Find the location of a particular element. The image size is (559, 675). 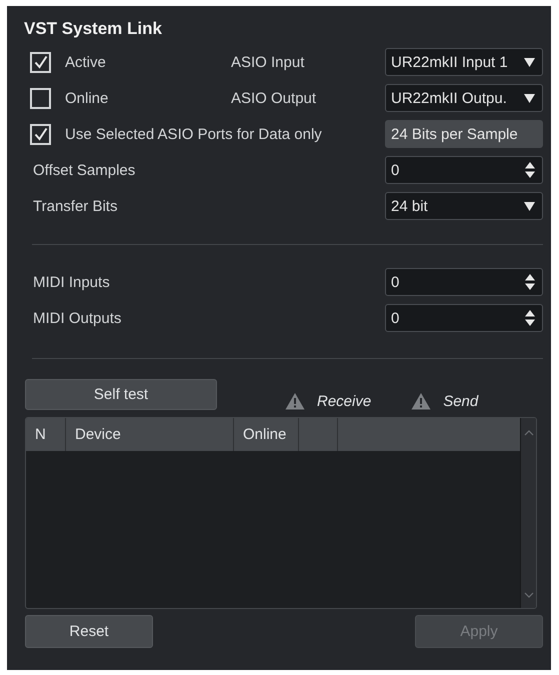

field-label: Transfer Bits is located at coordinates (75, 206).